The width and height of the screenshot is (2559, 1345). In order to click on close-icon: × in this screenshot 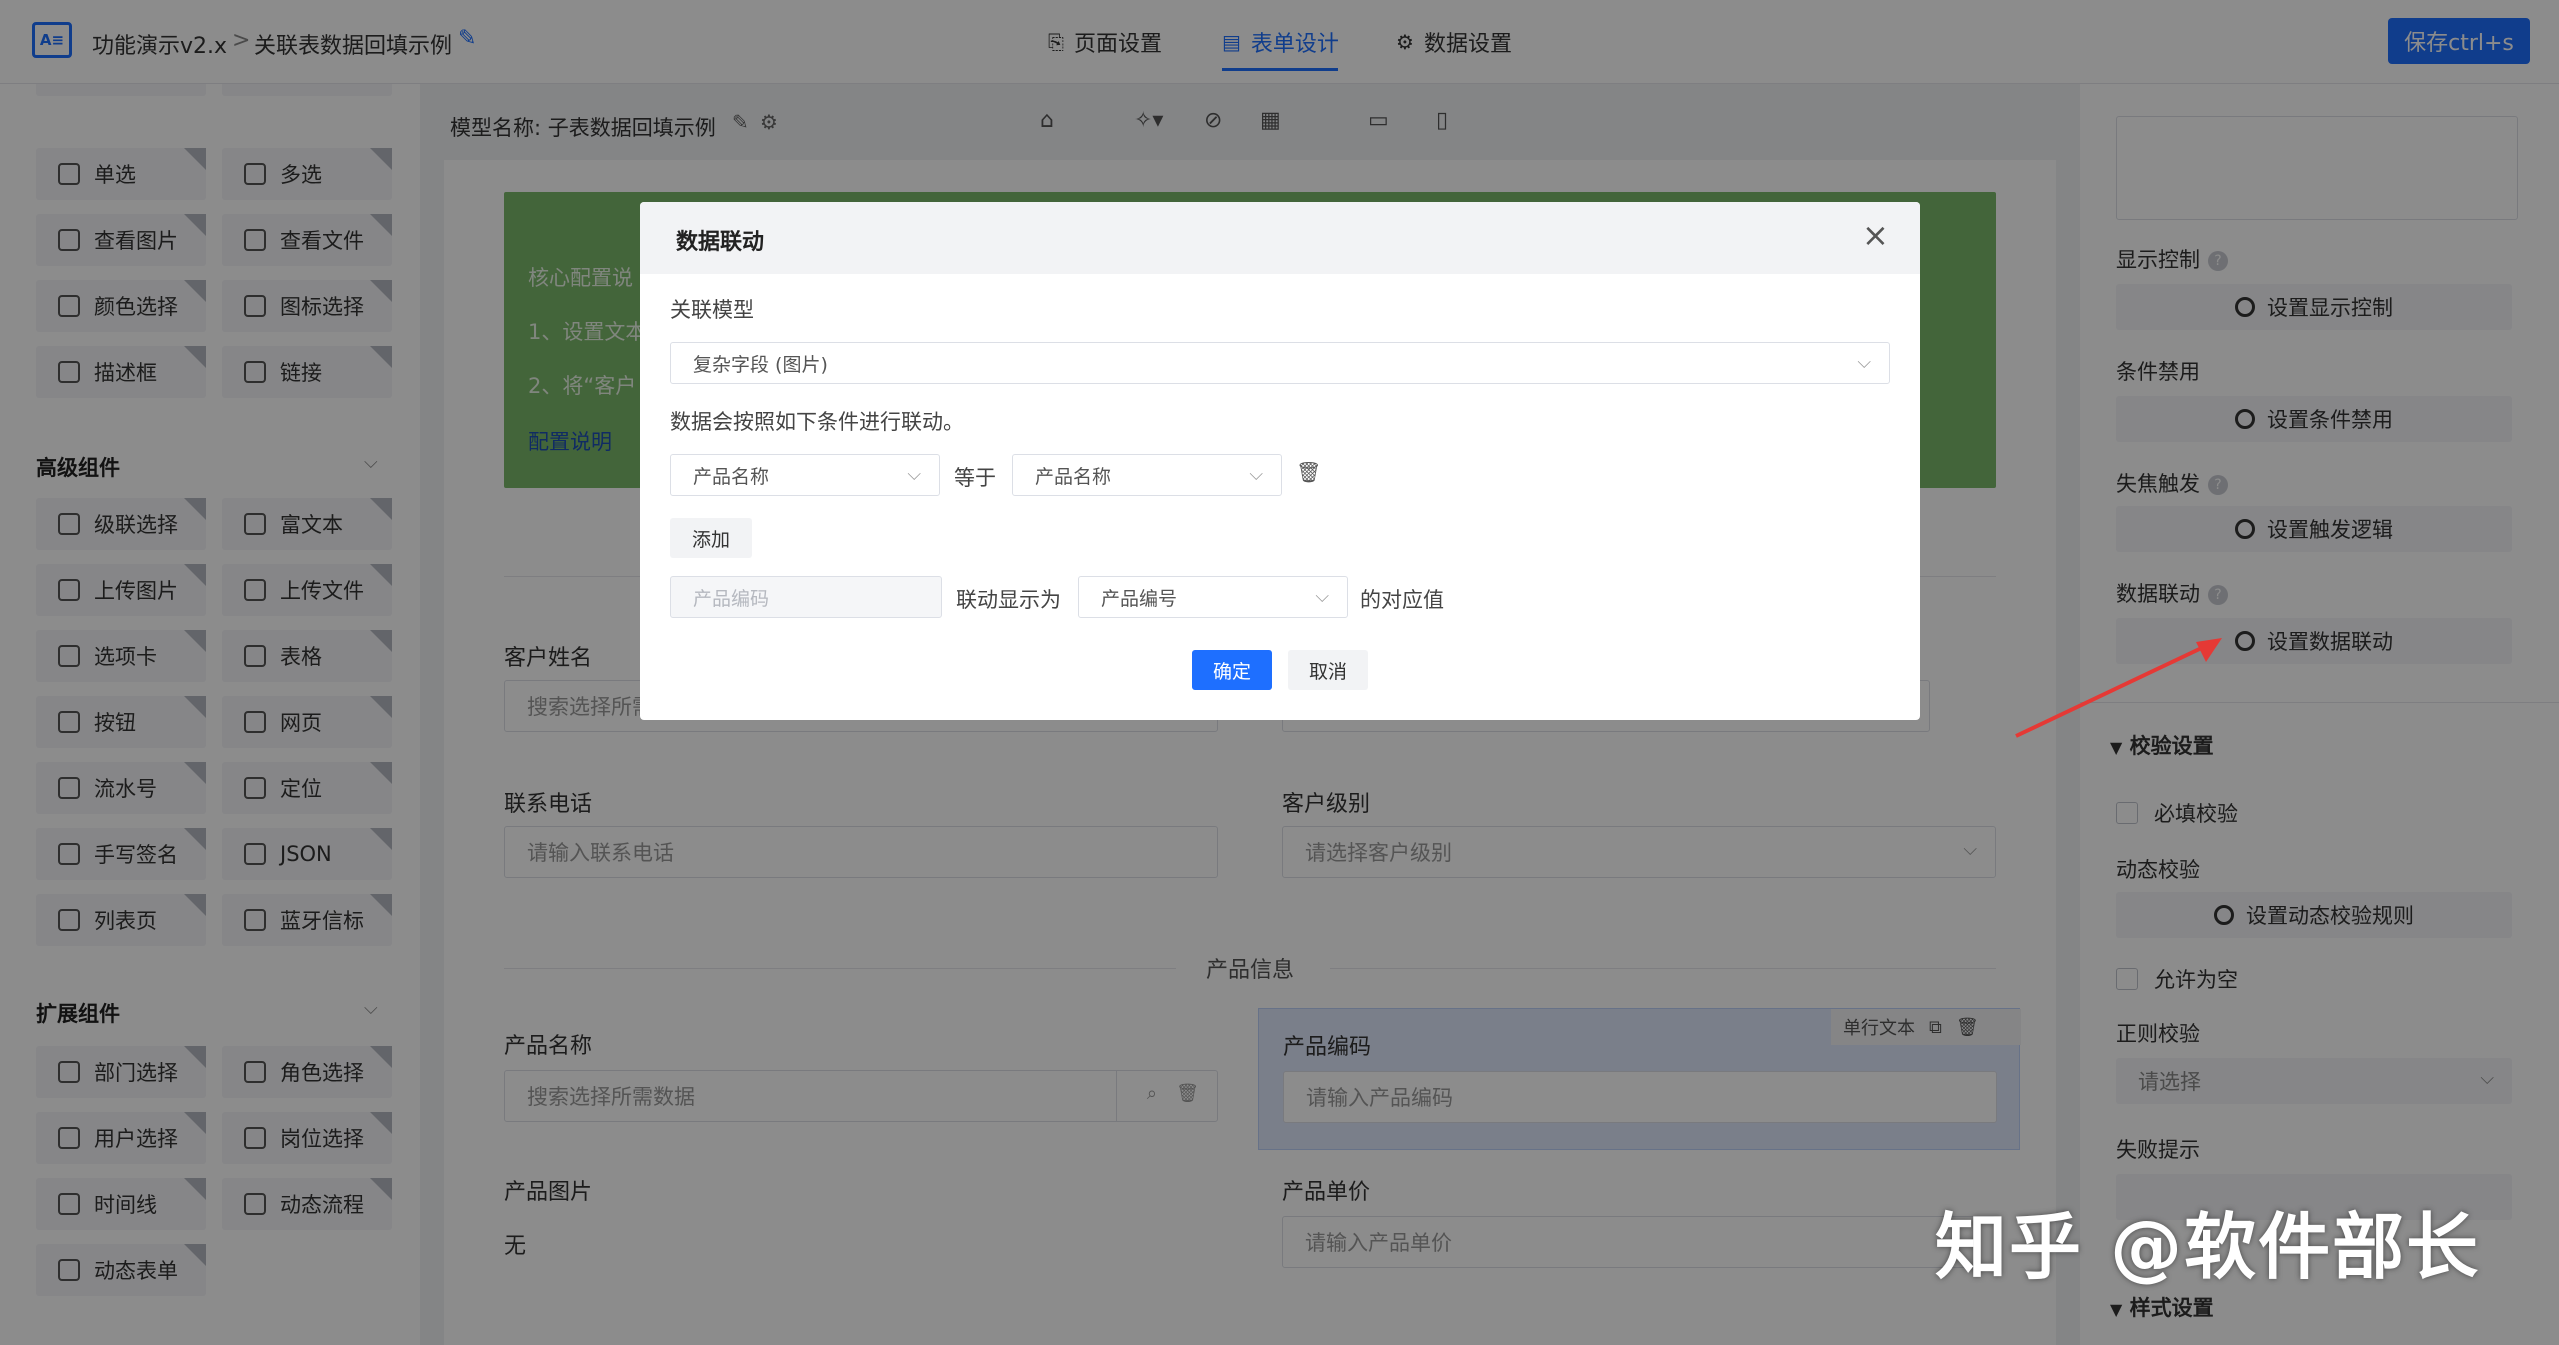, I will do `click(1875, 235)`.